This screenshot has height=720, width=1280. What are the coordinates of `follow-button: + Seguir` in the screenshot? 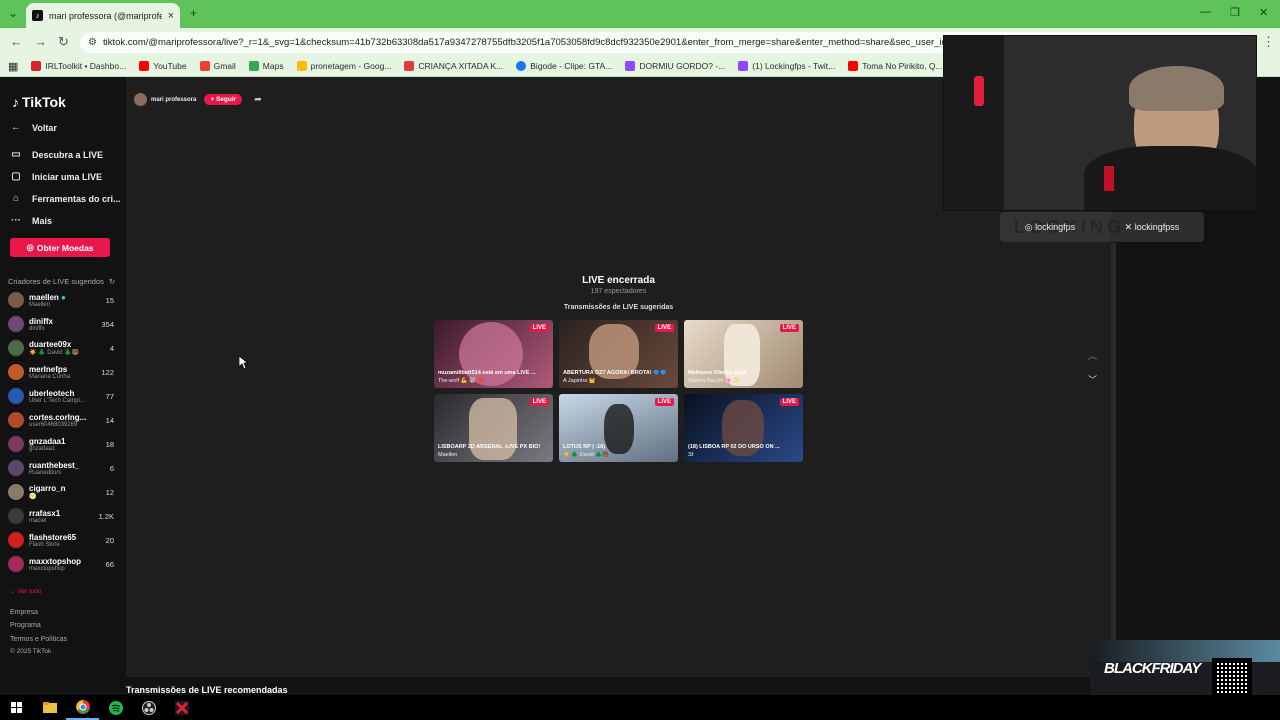 It's located at (223, 99).